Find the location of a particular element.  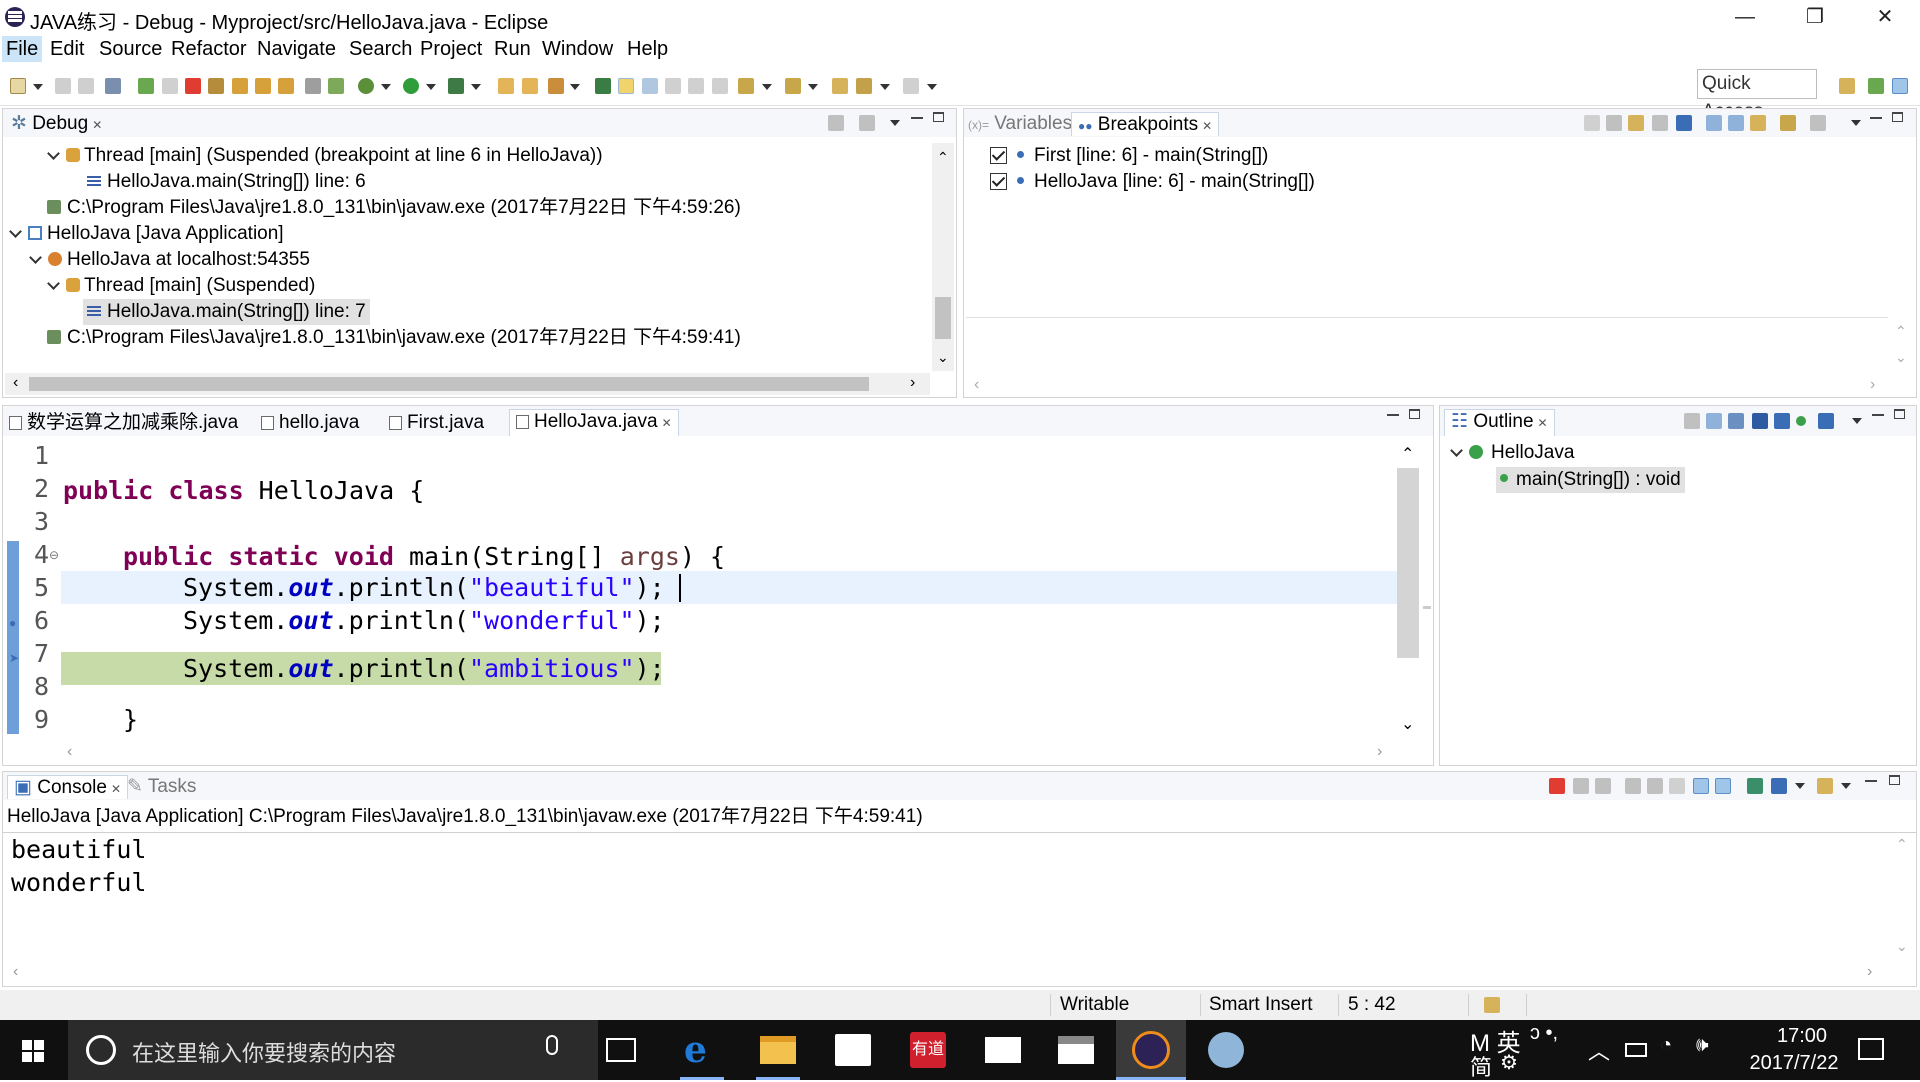

breakpoint-item: First [line: 6] - main(String[]) is located at coordinates (1129, 156).